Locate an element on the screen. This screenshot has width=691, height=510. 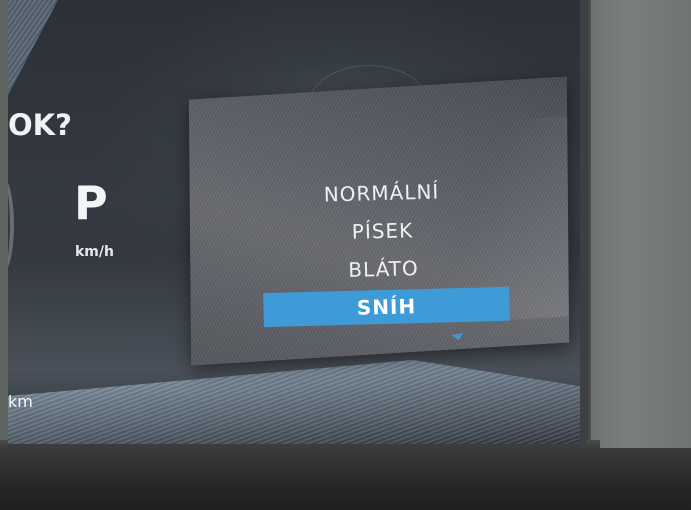
drive-mode-option-sand: PÍSEK is located at coordinates (382, 231).